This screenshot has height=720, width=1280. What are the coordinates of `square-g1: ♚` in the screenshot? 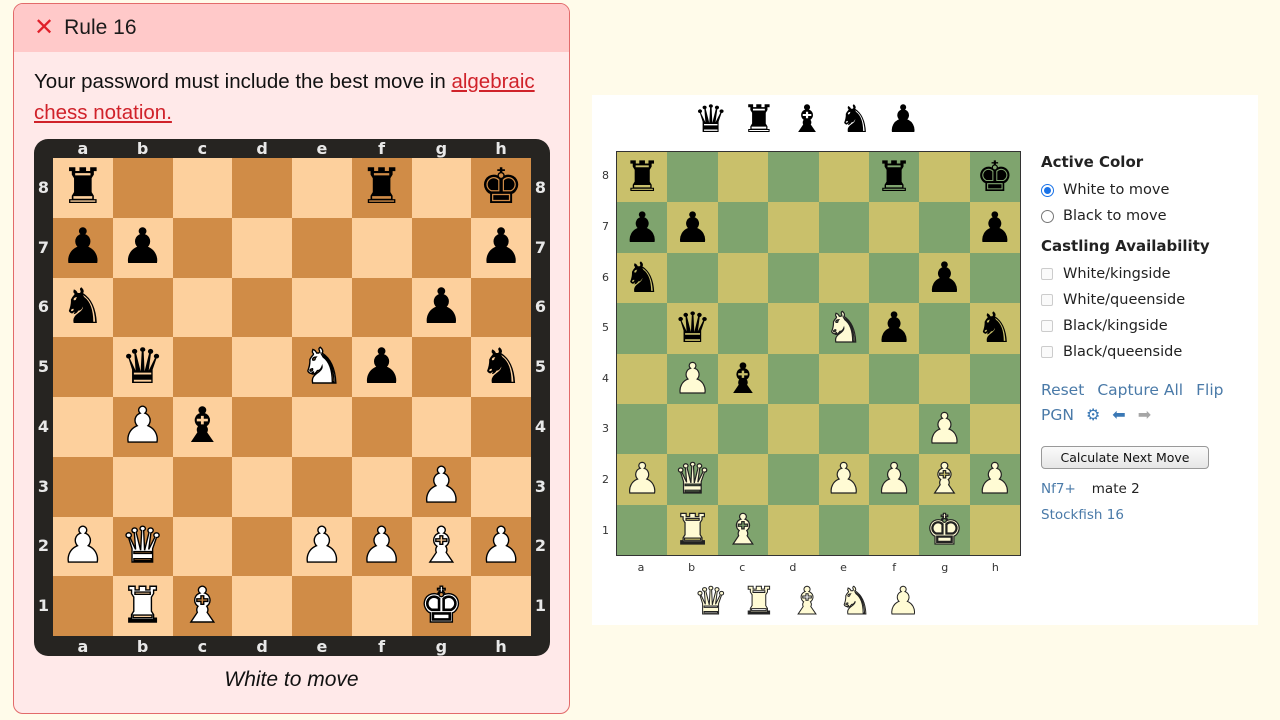 It's located at (944, 529).